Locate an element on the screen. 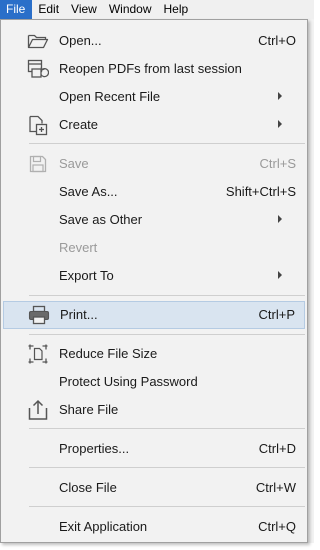 The image size is (320, 550). menu-bar: File Edit View Window Help is located at coordinates (157, 9).